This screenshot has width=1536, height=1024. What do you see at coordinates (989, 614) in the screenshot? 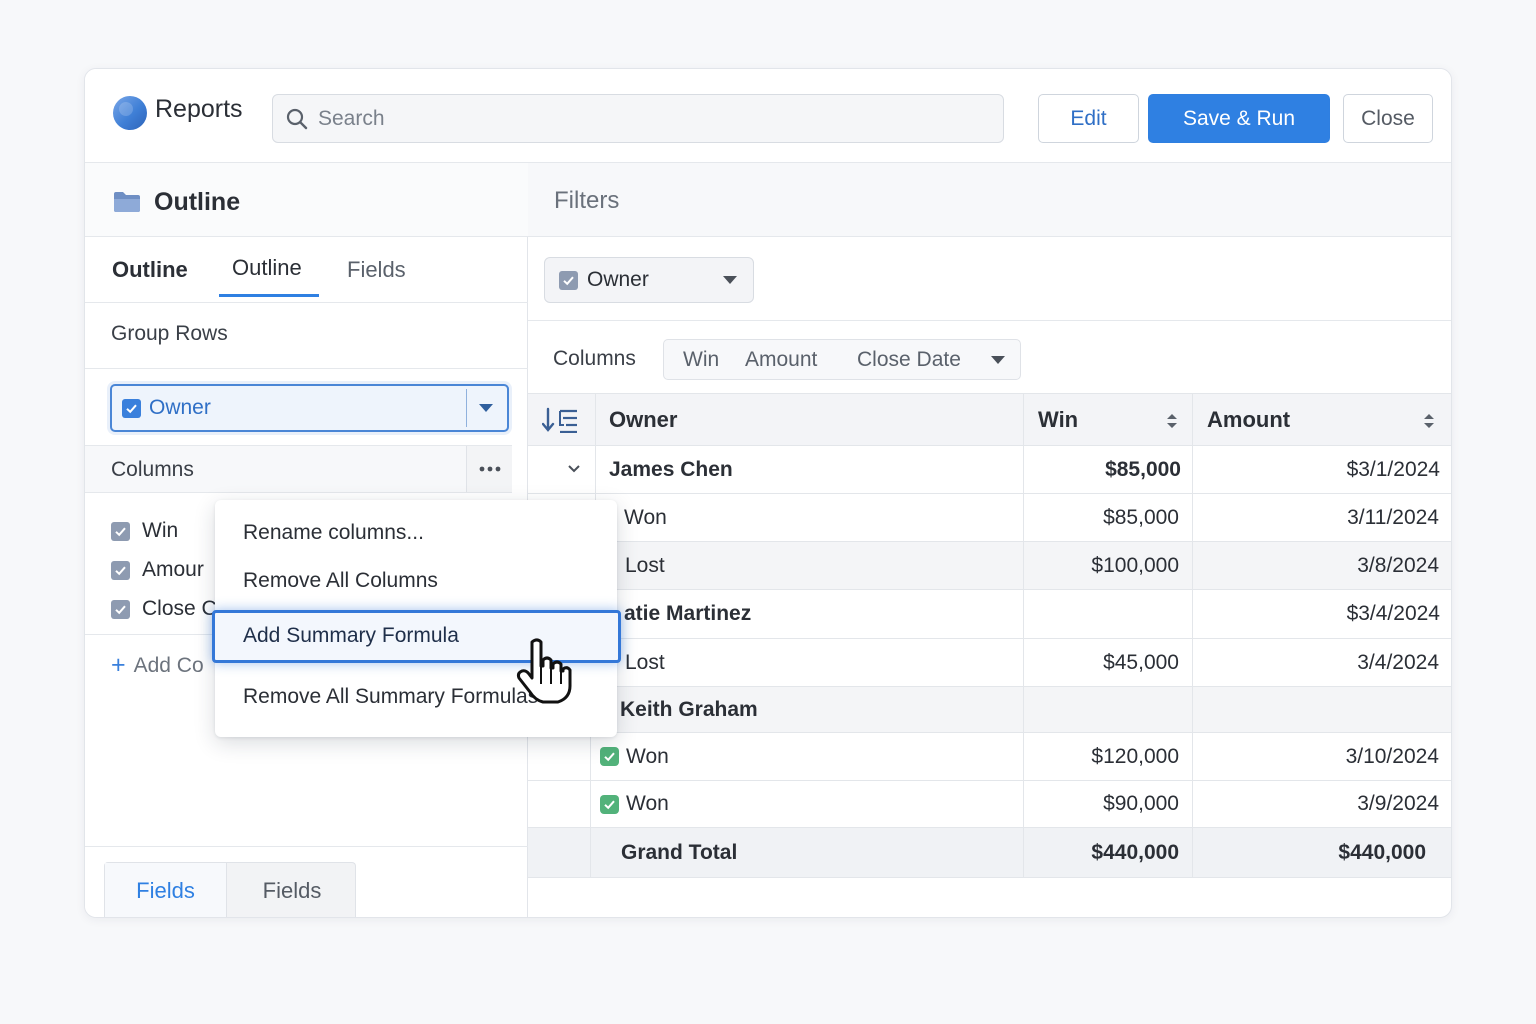
I see `table-row-group: atie Martinez $3/4/2024` at bounding box center [989, 614].